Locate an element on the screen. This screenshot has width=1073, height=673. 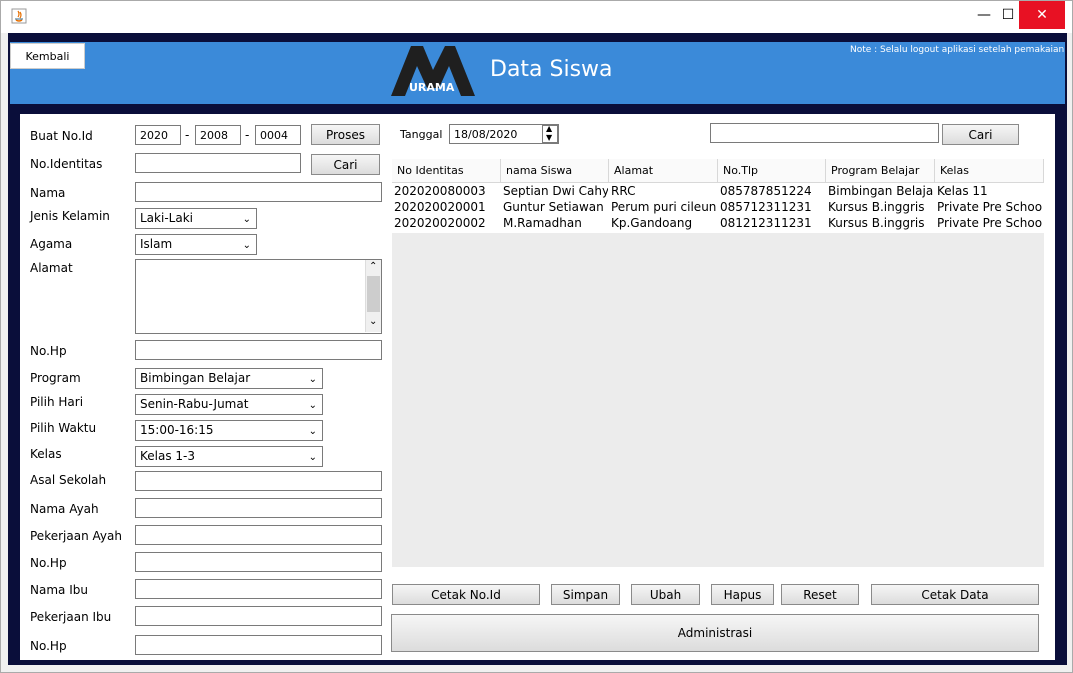
proses-button: Proses is located at coordinates (345, 134).